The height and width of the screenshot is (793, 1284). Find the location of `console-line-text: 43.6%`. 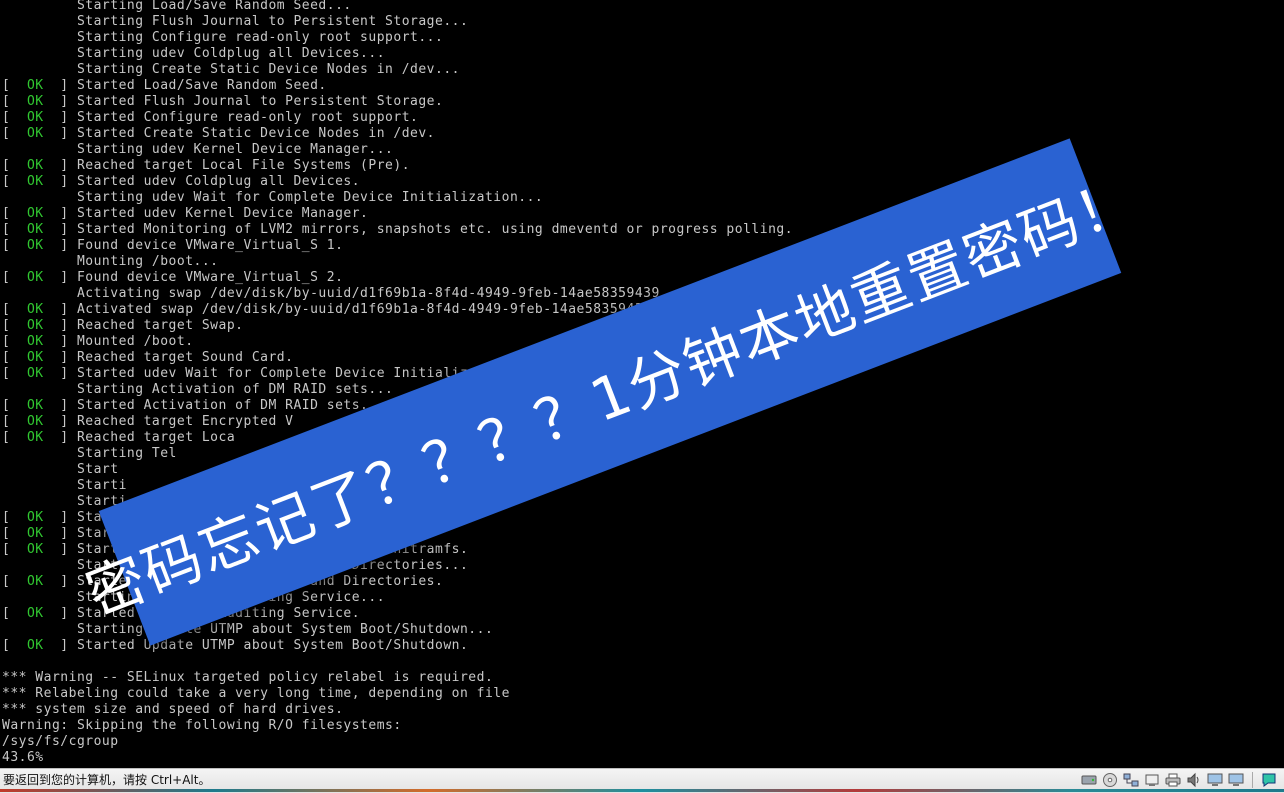

console-line-text: 43.6% is located at coordinates (23, 757).